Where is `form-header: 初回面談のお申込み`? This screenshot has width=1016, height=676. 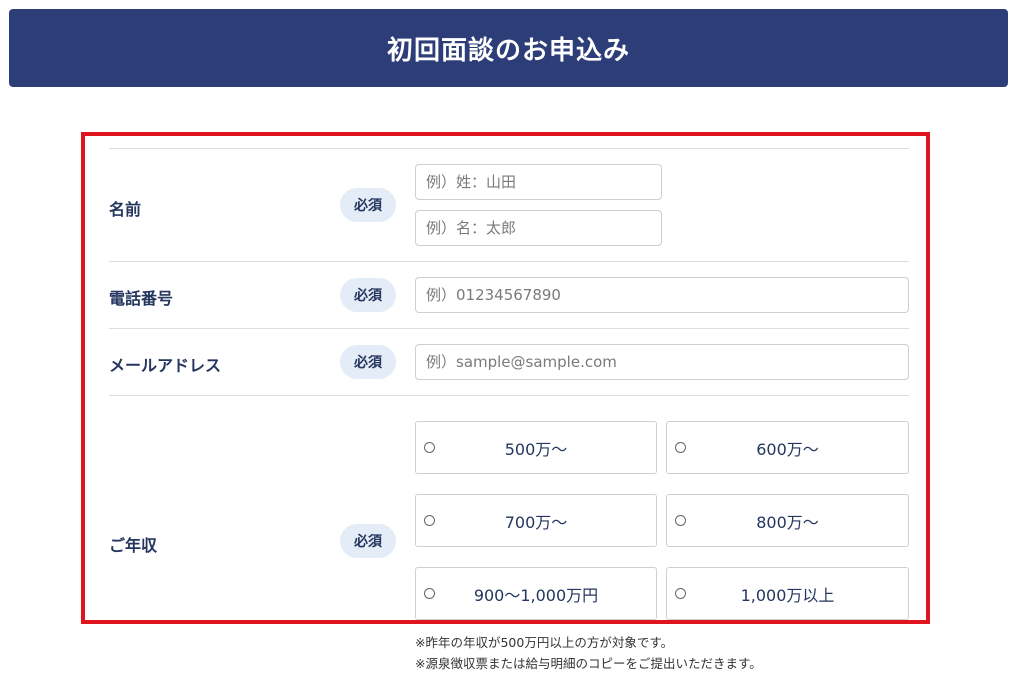 form-header: 初回面談のお申込み is located at coordinates (508, 48).